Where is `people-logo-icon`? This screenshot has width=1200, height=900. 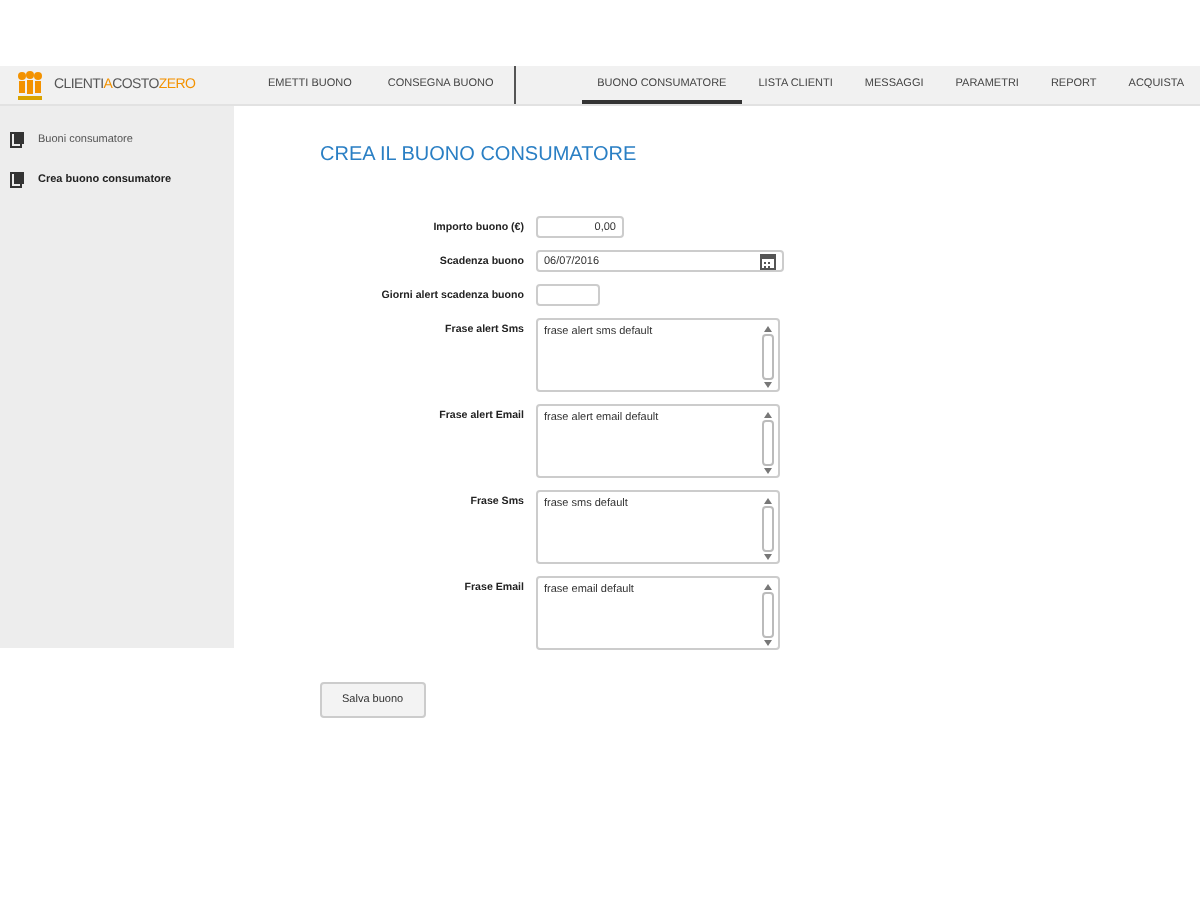
people-logo-icon is located at coordinates (30, 85).